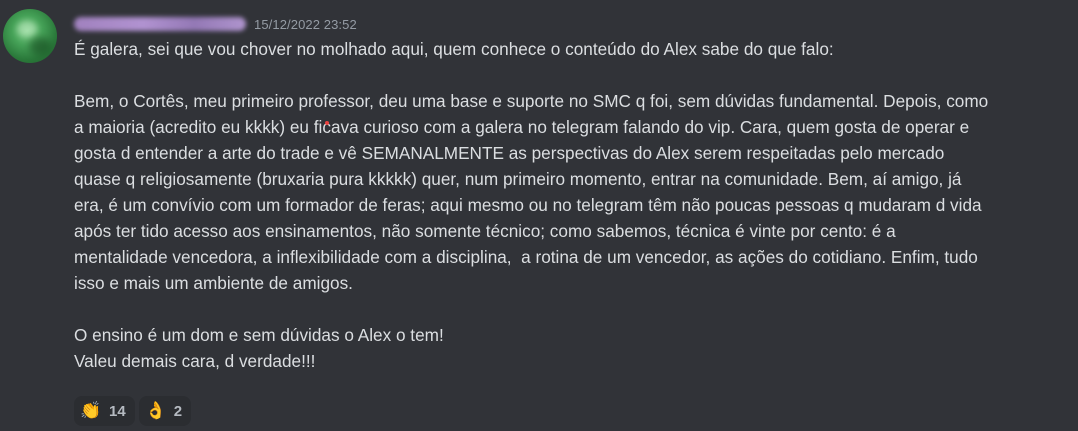 The width and height of the screenshot is (1078, 431). What do you see at coordinates (327, 123) in the screenshot?
I see `red-dot-marker` at bounding box center [327, 123].